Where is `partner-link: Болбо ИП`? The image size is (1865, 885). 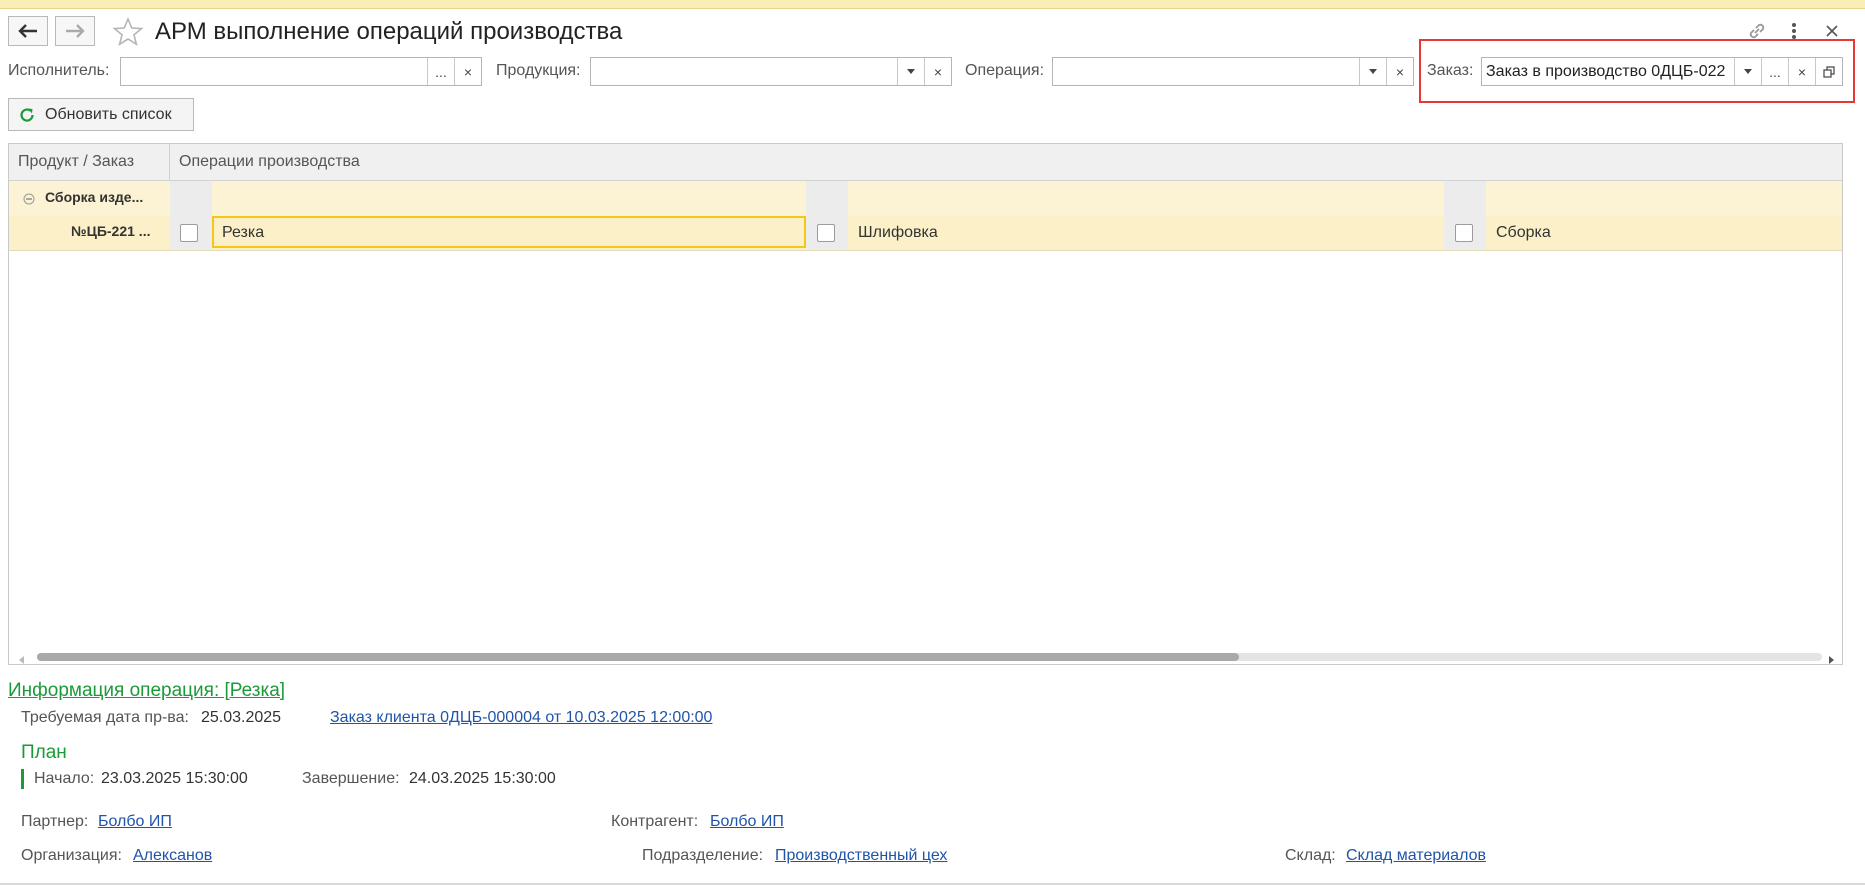
partner-link: Болбо ИП is located at coordinates (135, 822).